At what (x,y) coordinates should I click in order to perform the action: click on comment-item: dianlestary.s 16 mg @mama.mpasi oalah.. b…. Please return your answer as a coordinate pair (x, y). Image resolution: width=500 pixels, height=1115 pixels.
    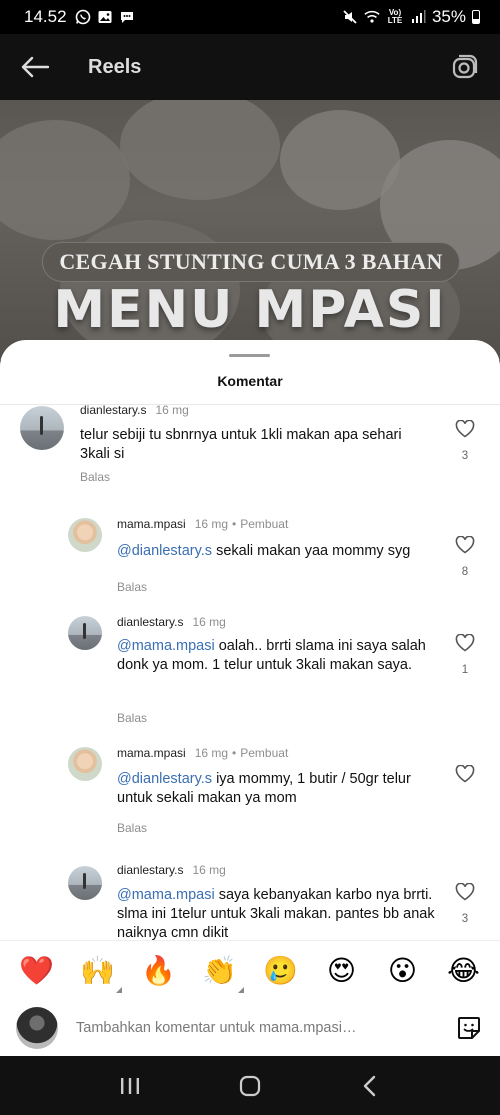
    Looking at the image, I should click on (250, 674).